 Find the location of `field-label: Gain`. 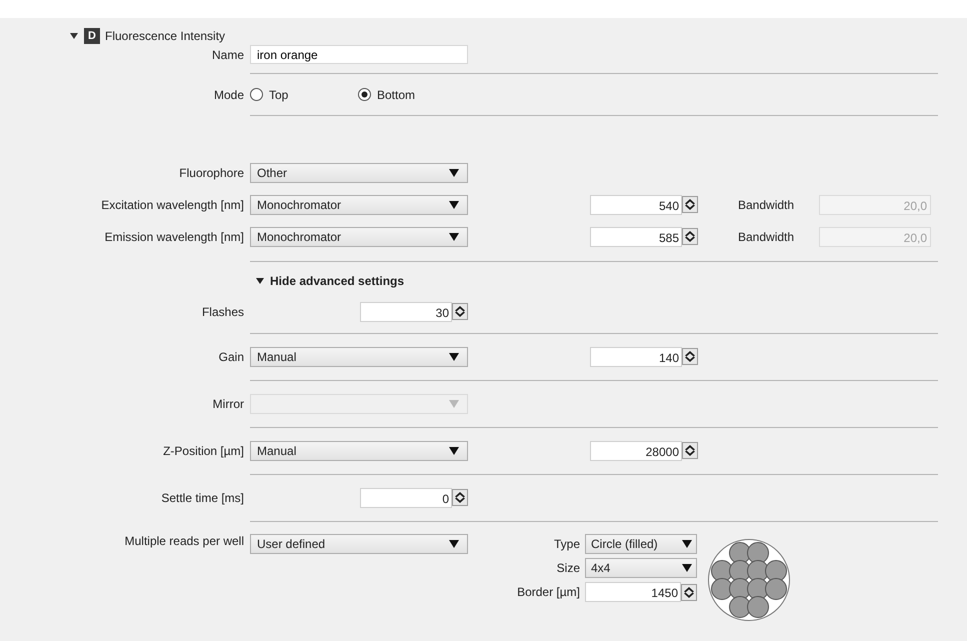

field-label: Gain is located at coordinates (231, 357).